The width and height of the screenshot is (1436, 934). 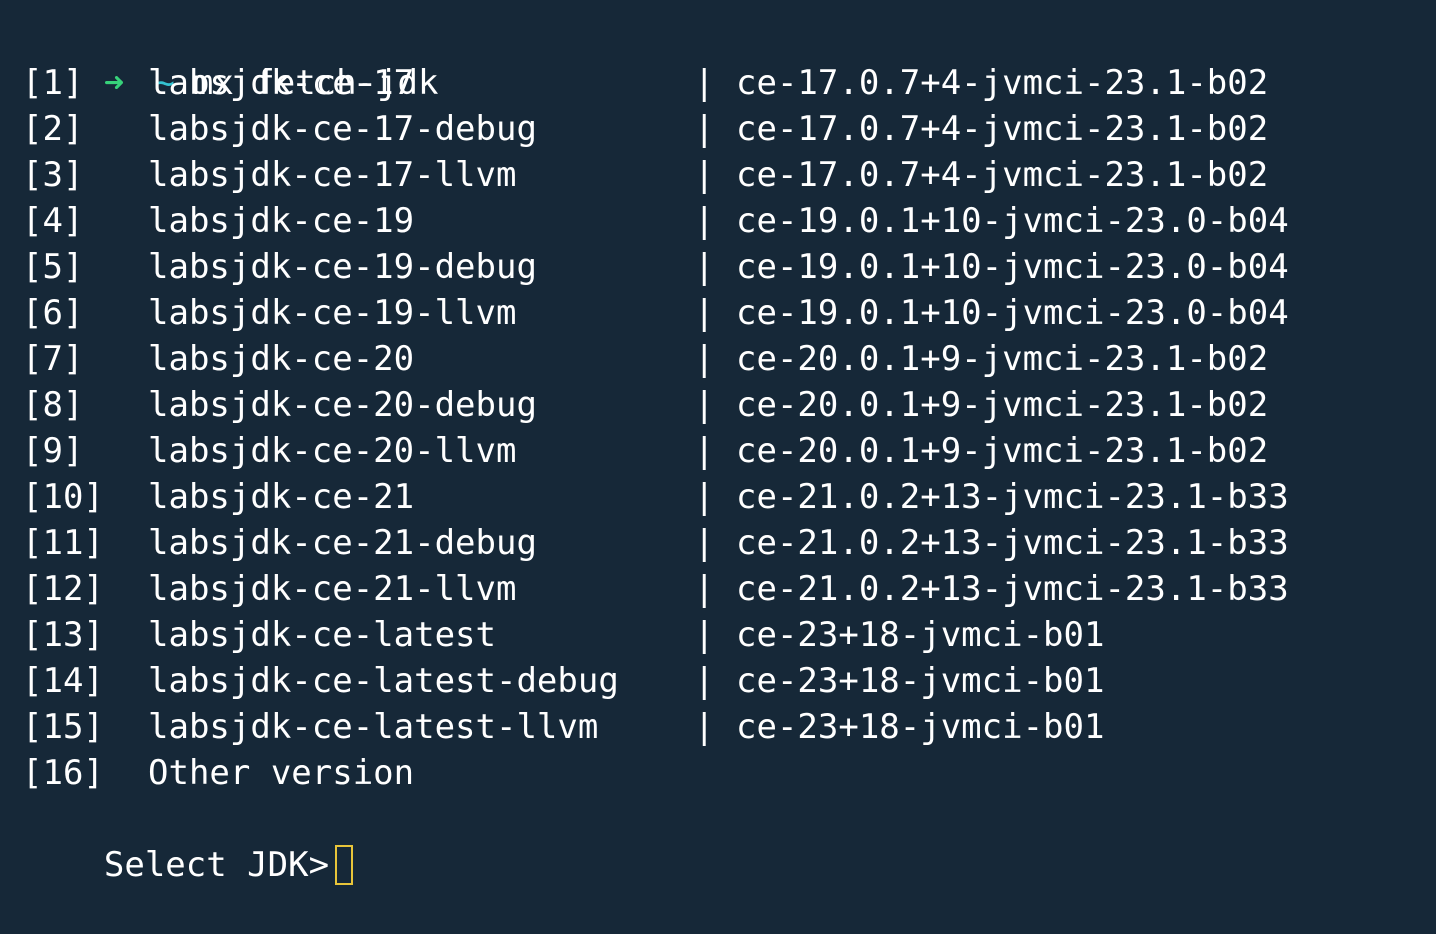 What do you see at coordinates (281, 221) in the screenshot?
I see `option-name: labsjdk-ce-19` at bounding box center [281, 221].